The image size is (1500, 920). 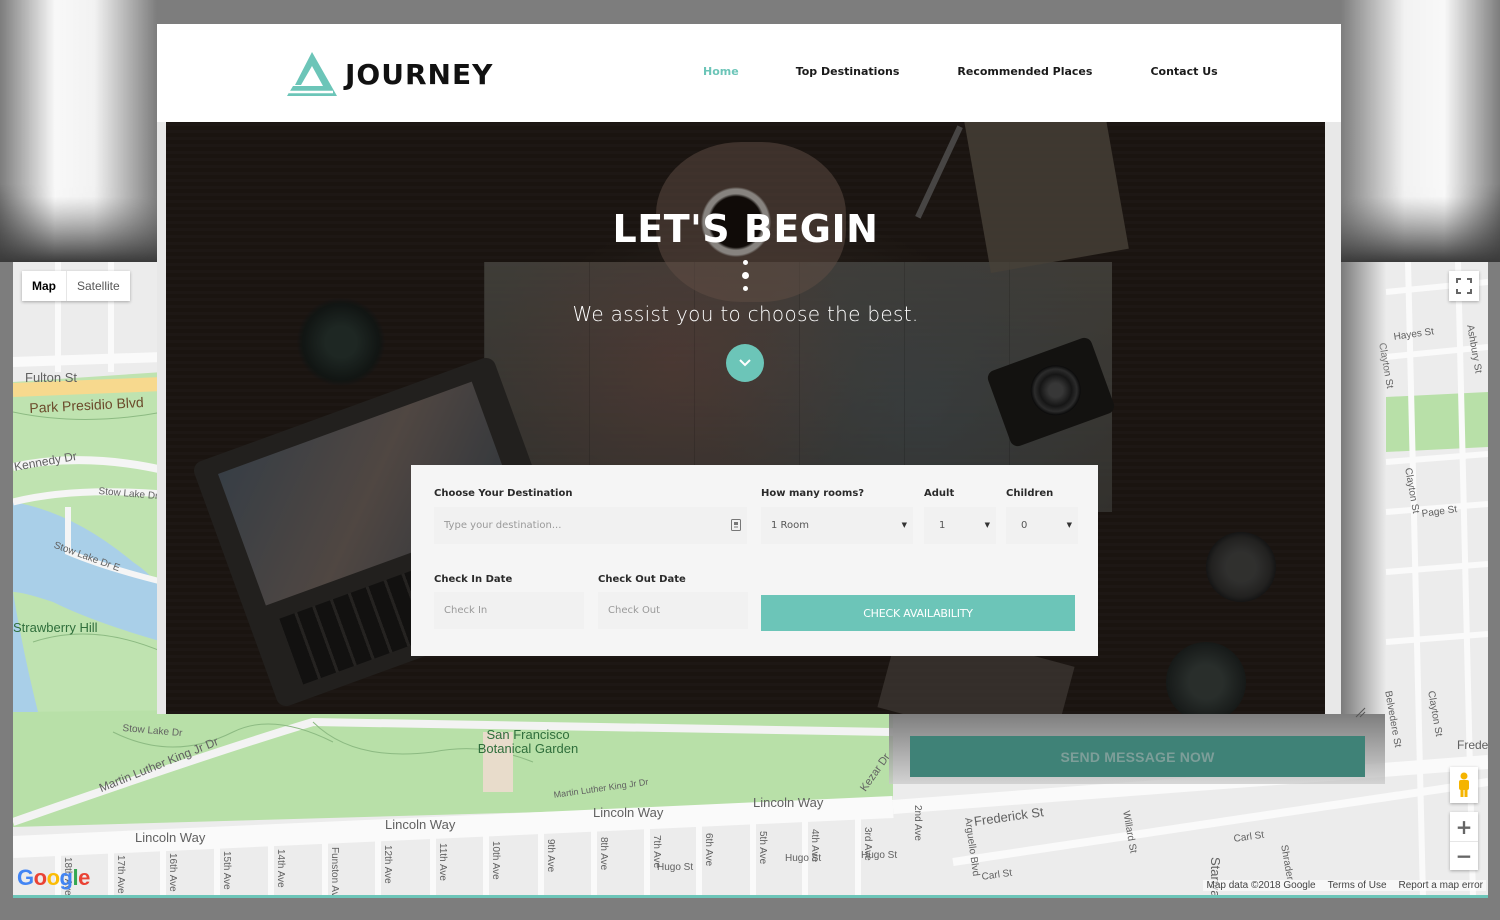 I want to click on nav-top-destinations: Top Destinations, so click(x=848, y=71).